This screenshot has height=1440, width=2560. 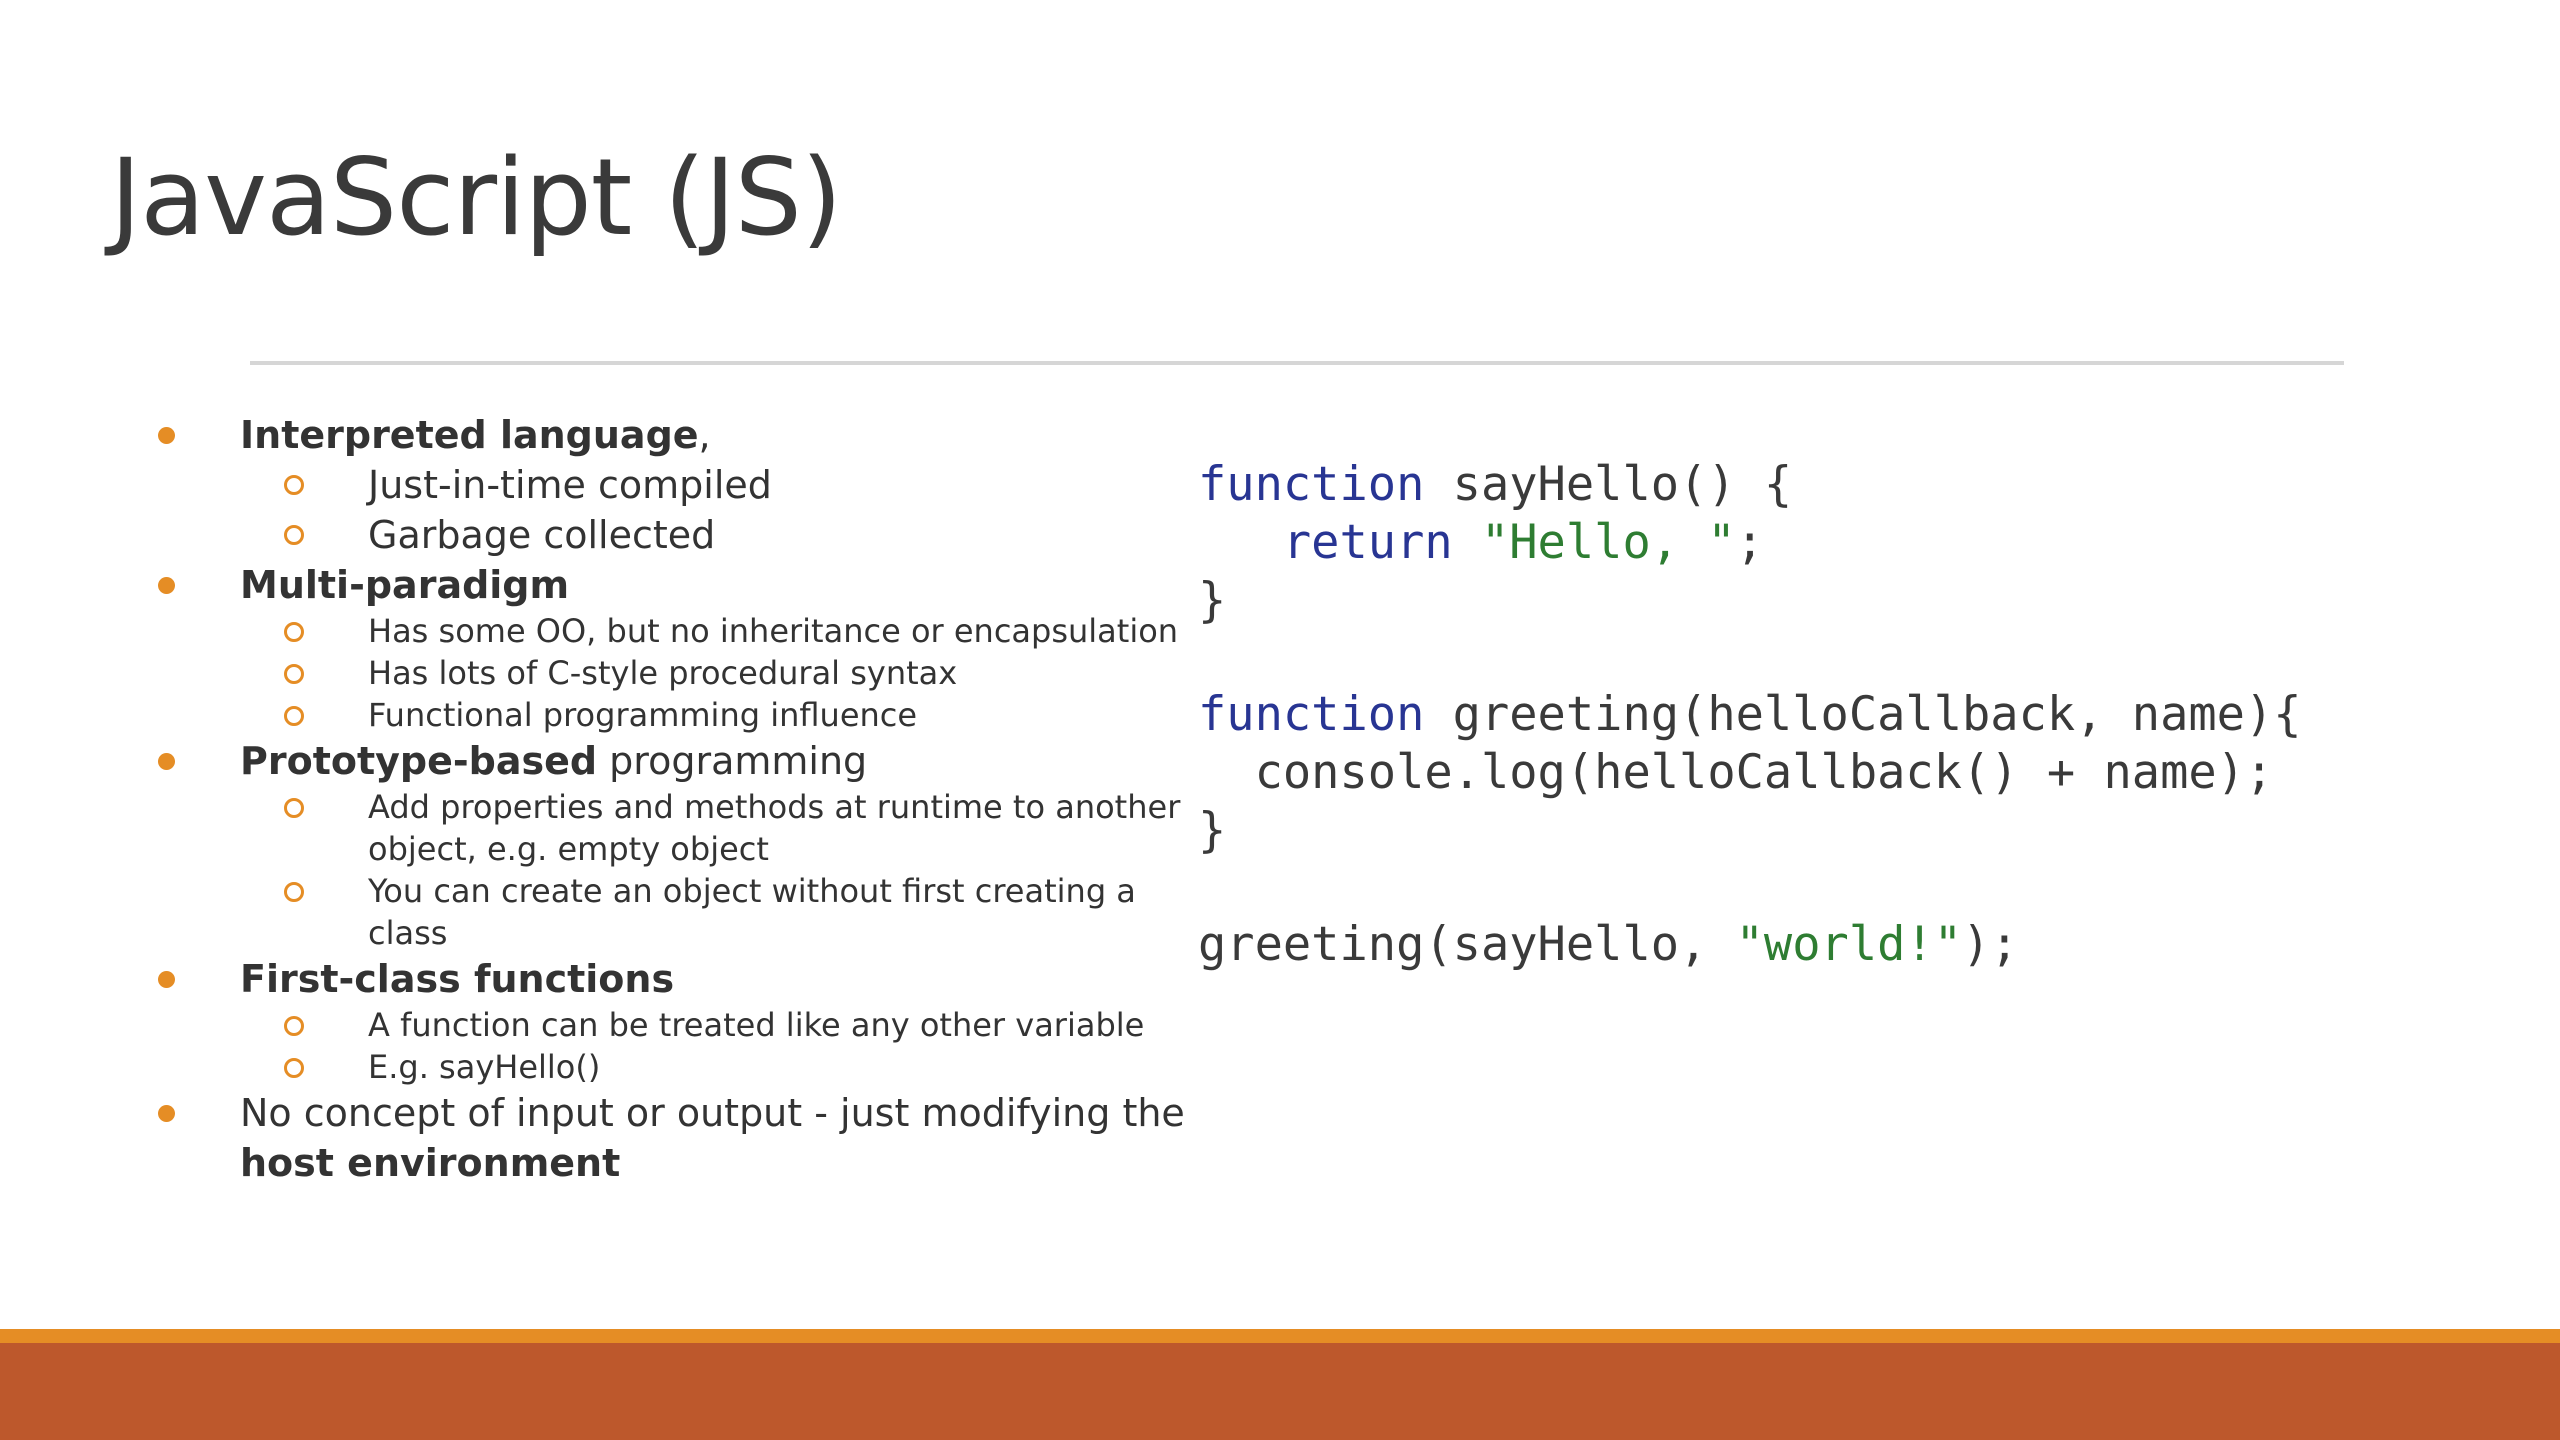 I want to click on footer-bar, so click(x=1280, y=1391).